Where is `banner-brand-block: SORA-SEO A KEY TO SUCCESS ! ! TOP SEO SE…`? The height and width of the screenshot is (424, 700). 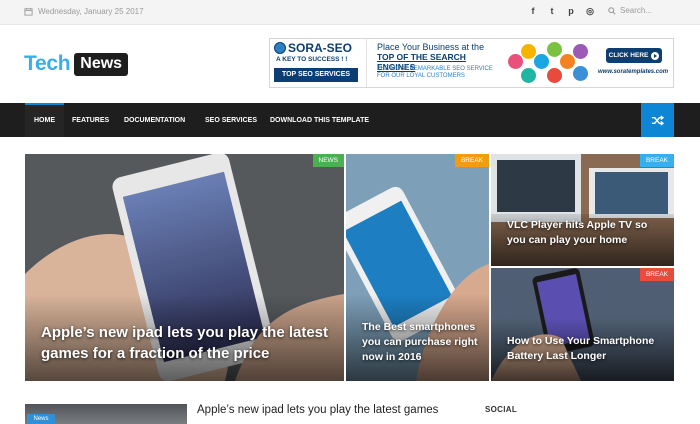 banner-brand-block: SORA-SEO A KEY TO SUCCESS ! ! TOP SEO SE… is located at coordinates (316, 63).